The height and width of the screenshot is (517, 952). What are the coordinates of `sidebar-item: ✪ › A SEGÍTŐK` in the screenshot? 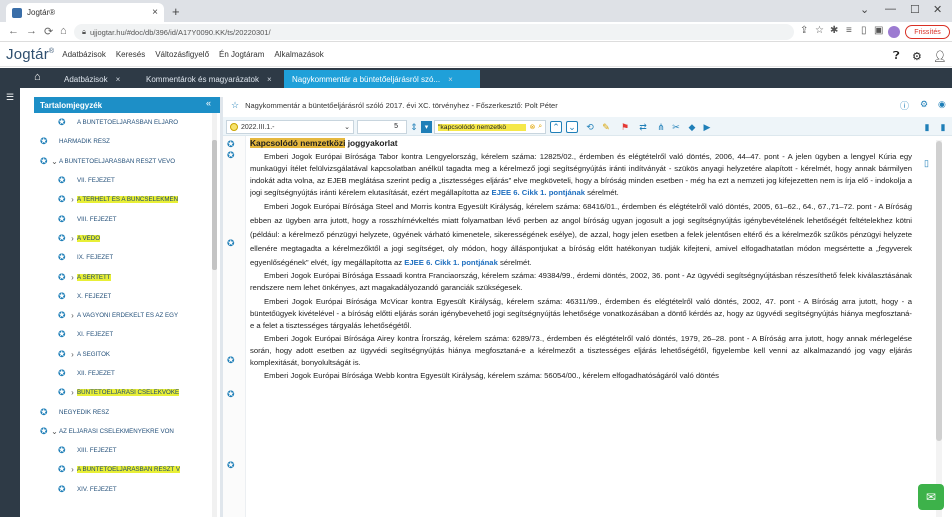 It's located at (127, 354).